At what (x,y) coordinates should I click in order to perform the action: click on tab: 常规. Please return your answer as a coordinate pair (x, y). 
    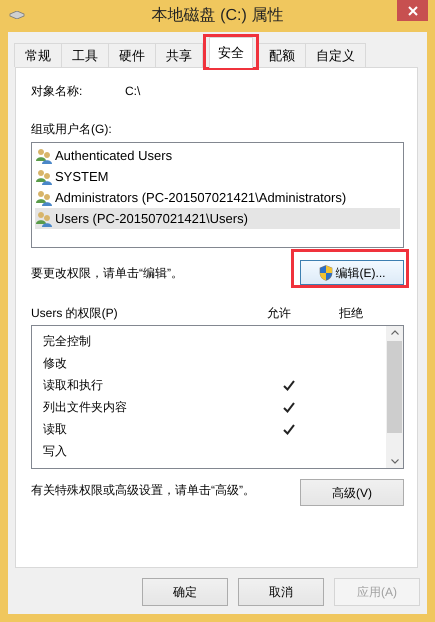
    Looking at the image, I should click on (38, 55).